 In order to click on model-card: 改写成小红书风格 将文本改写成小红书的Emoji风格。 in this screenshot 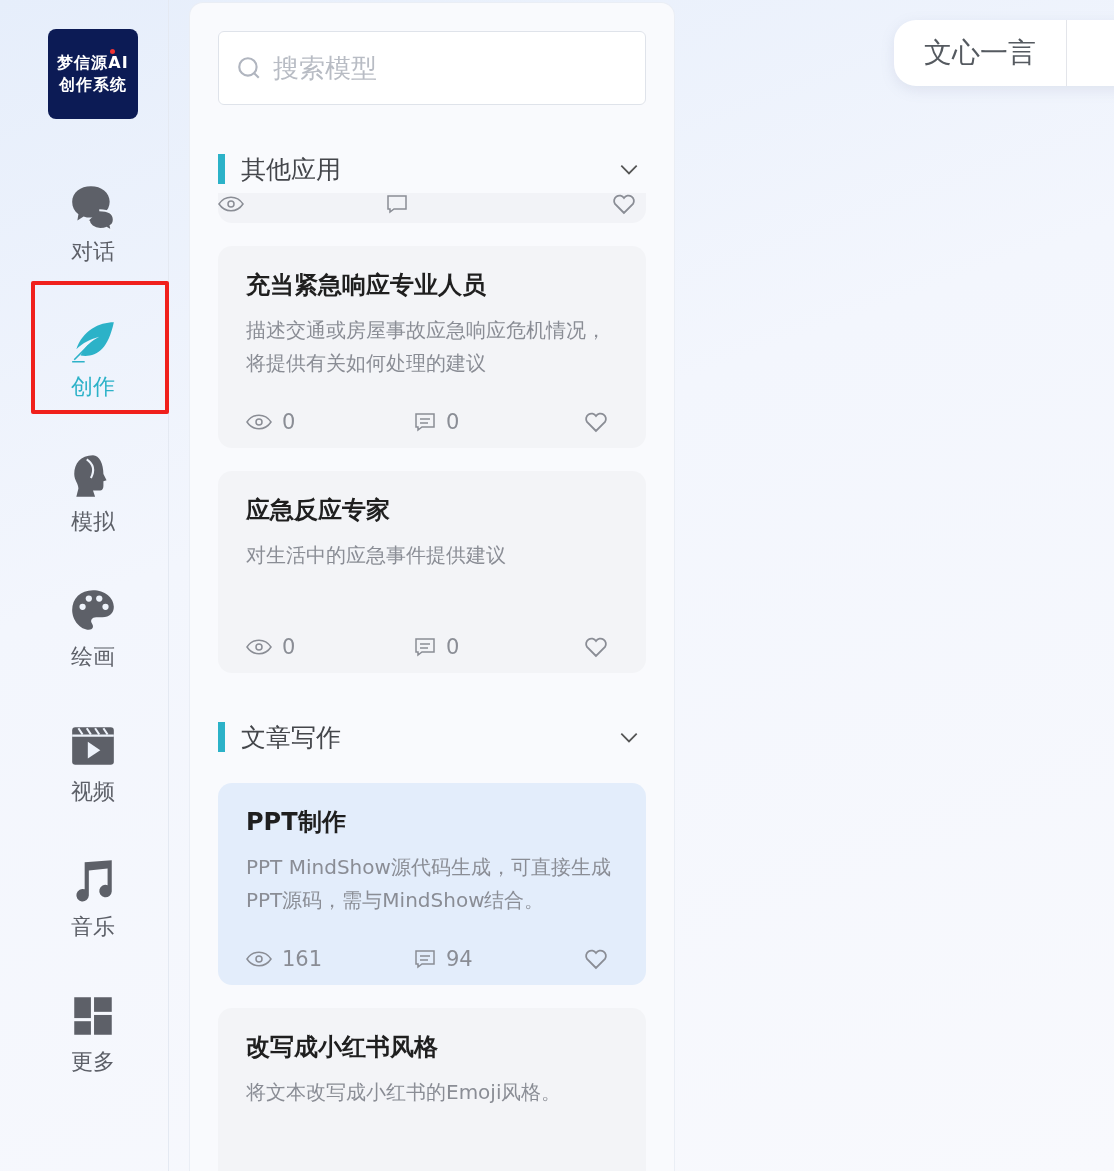, I will do `click(432, 1089)`.